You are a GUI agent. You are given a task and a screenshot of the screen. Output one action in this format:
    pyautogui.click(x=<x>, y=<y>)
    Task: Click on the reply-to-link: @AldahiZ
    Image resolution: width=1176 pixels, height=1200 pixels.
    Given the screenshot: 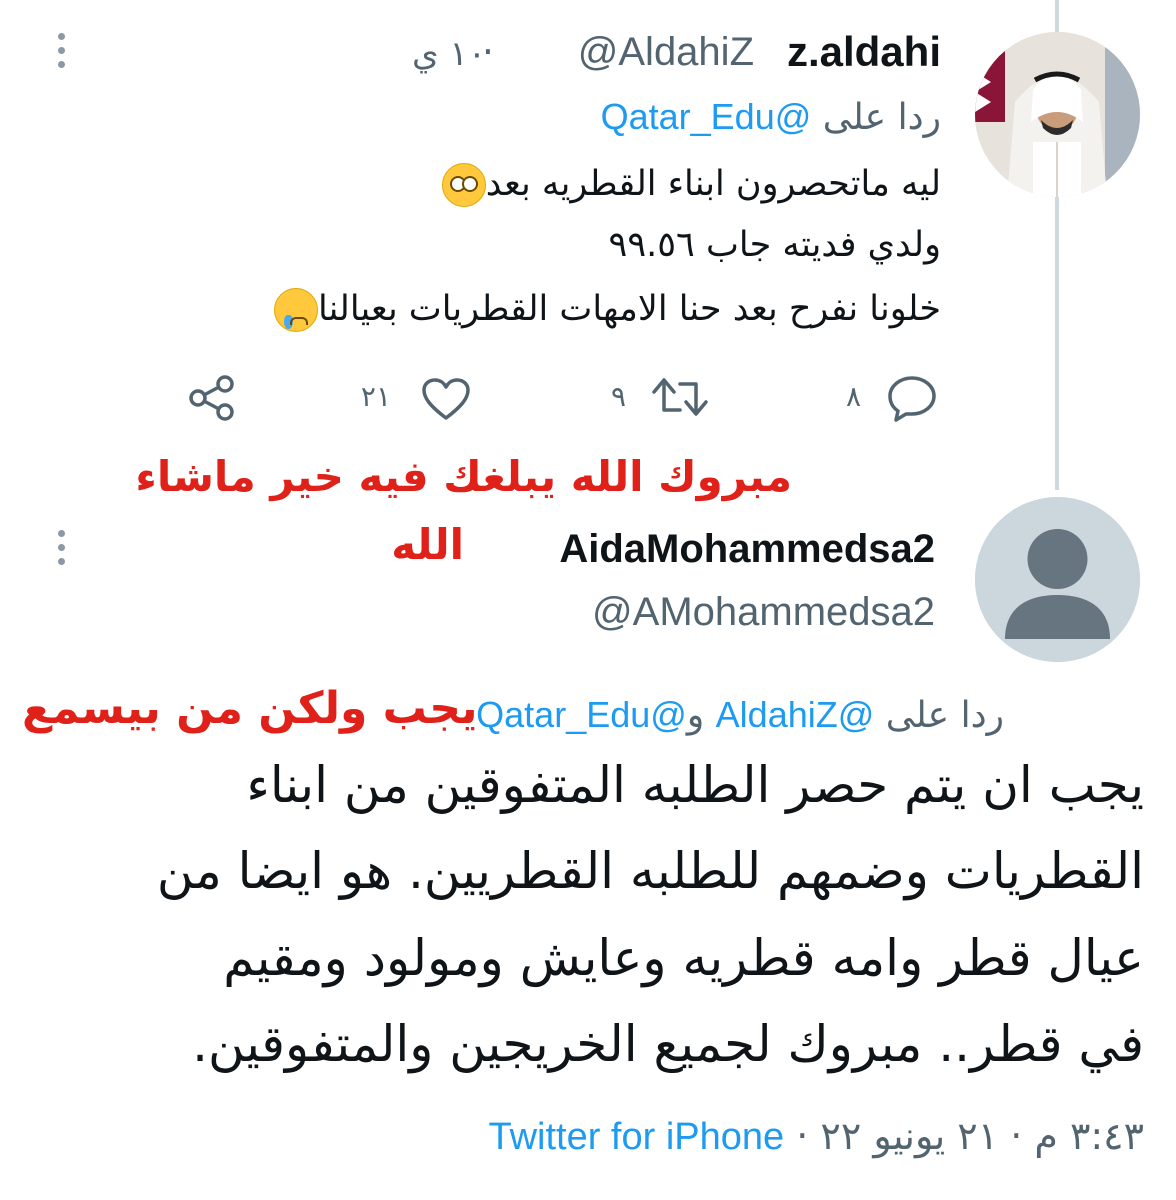 What is the action you would take?
    pyautogui.click(x=795, y=714)
    